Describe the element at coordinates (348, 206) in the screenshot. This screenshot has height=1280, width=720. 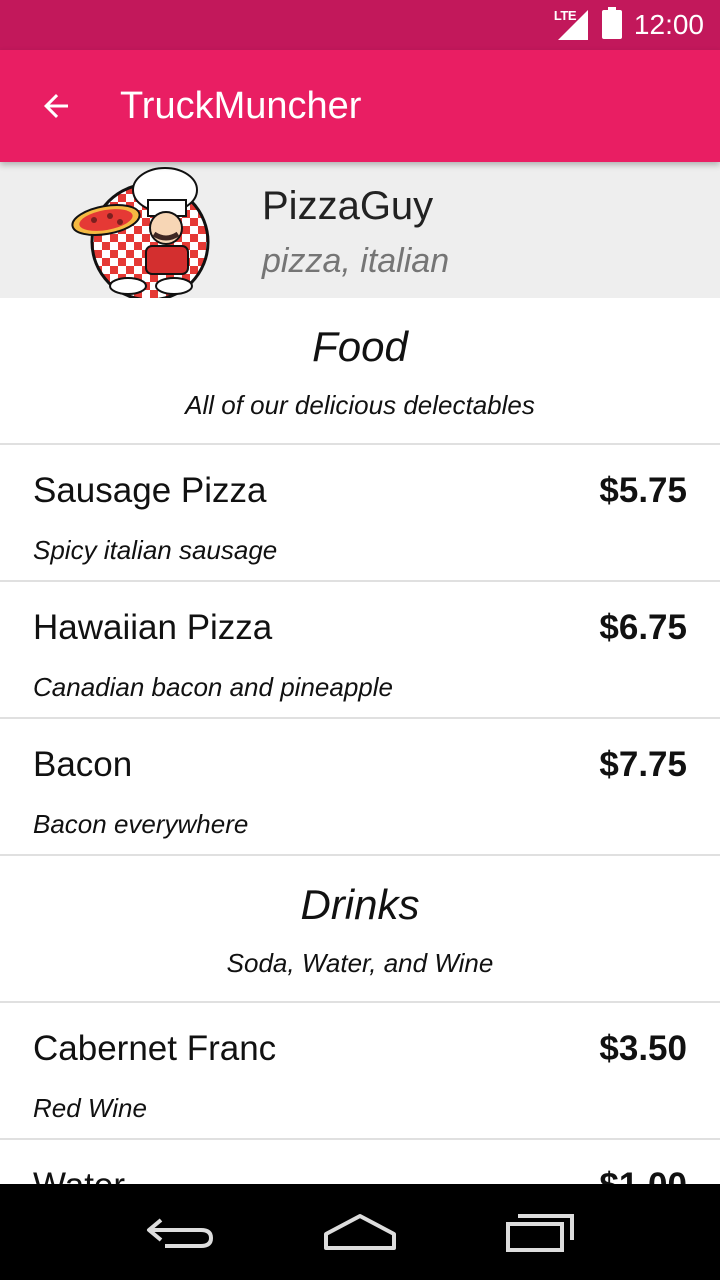
I see `truck-name: PizzaGuy` at that location.